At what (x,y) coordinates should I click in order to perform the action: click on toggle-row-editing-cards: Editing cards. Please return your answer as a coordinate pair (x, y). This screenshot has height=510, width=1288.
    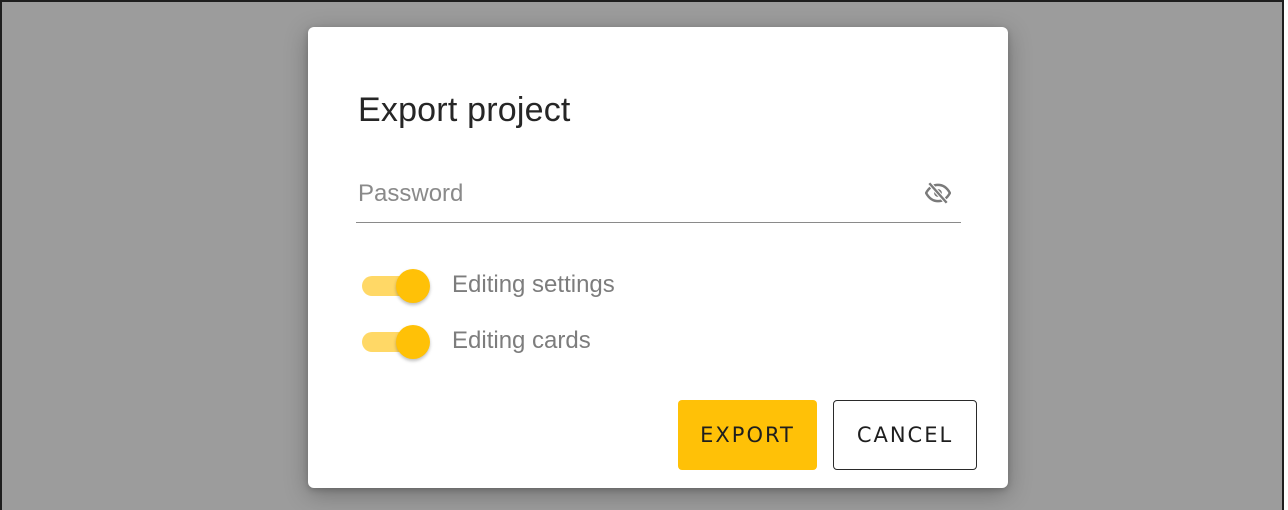
    Looking at the image, I should click on (475, 341).